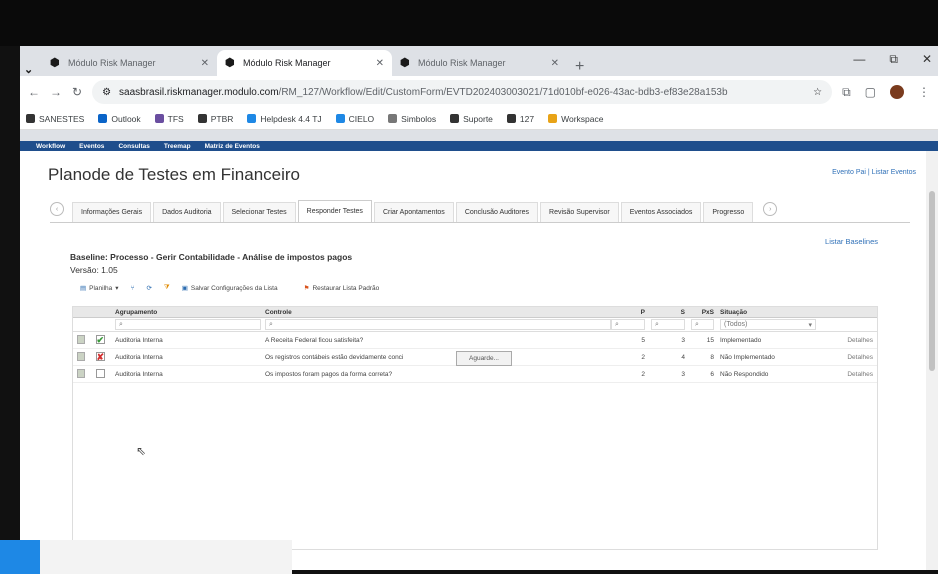 This screenshot has height=574, width=938. What do you see at coordinates (851, 241) in the screenshot?
I see `list-baselines-link: Listar Baselines` at bounding box center [851, 241].